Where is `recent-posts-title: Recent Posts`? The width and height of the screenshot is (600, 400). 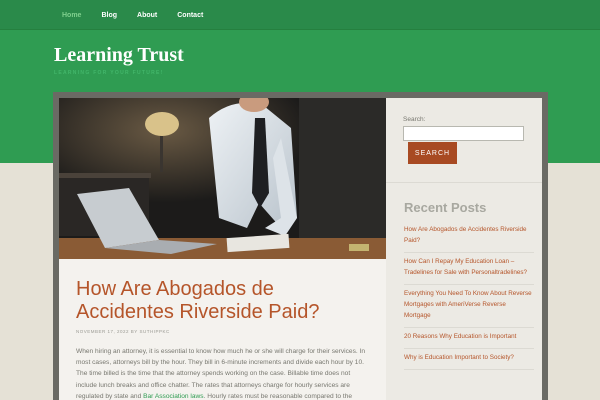 recent-posts-title: Recent Posts is located at coordinates (445, 207).